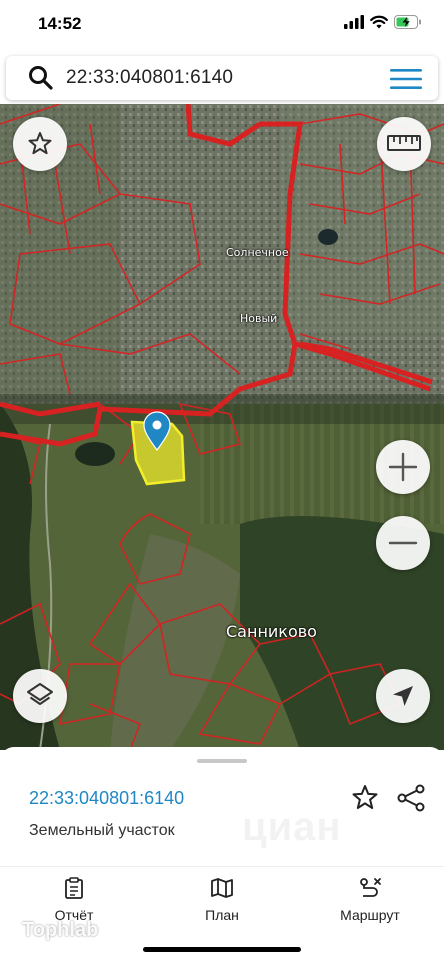 The width and height of the screenshot is (444, 960). What do you see at coordinates (411, 798) in the screenshot?
I see `share-icon` at bounding box center [411, 798].